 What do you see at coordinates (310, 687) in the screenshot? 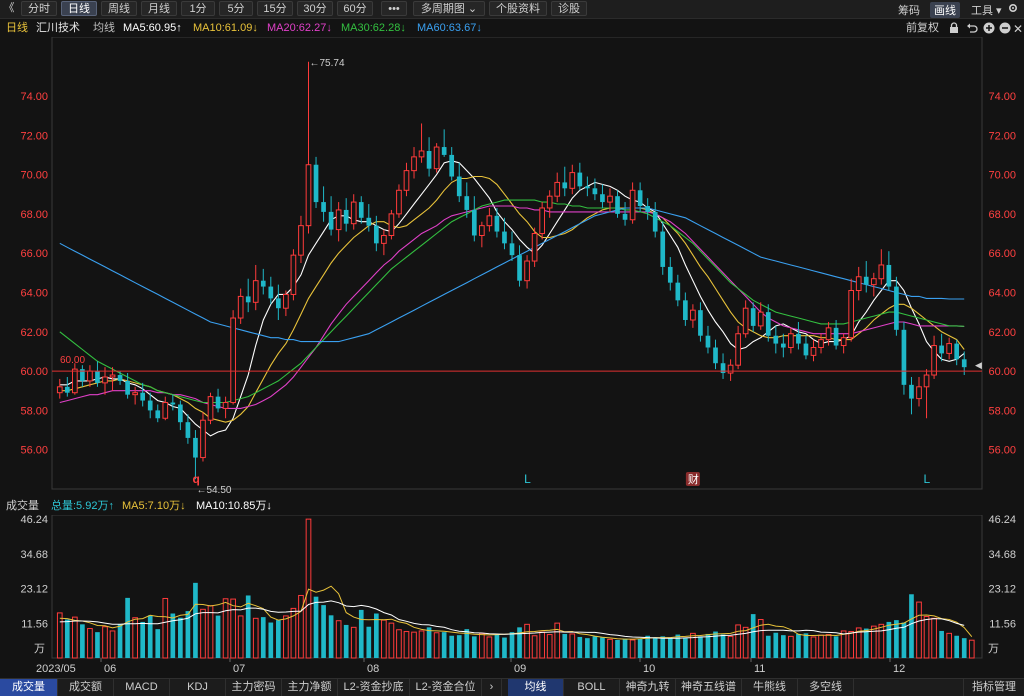
I see `tab-main-net: 主力净额` at bounding box center [310, 687].